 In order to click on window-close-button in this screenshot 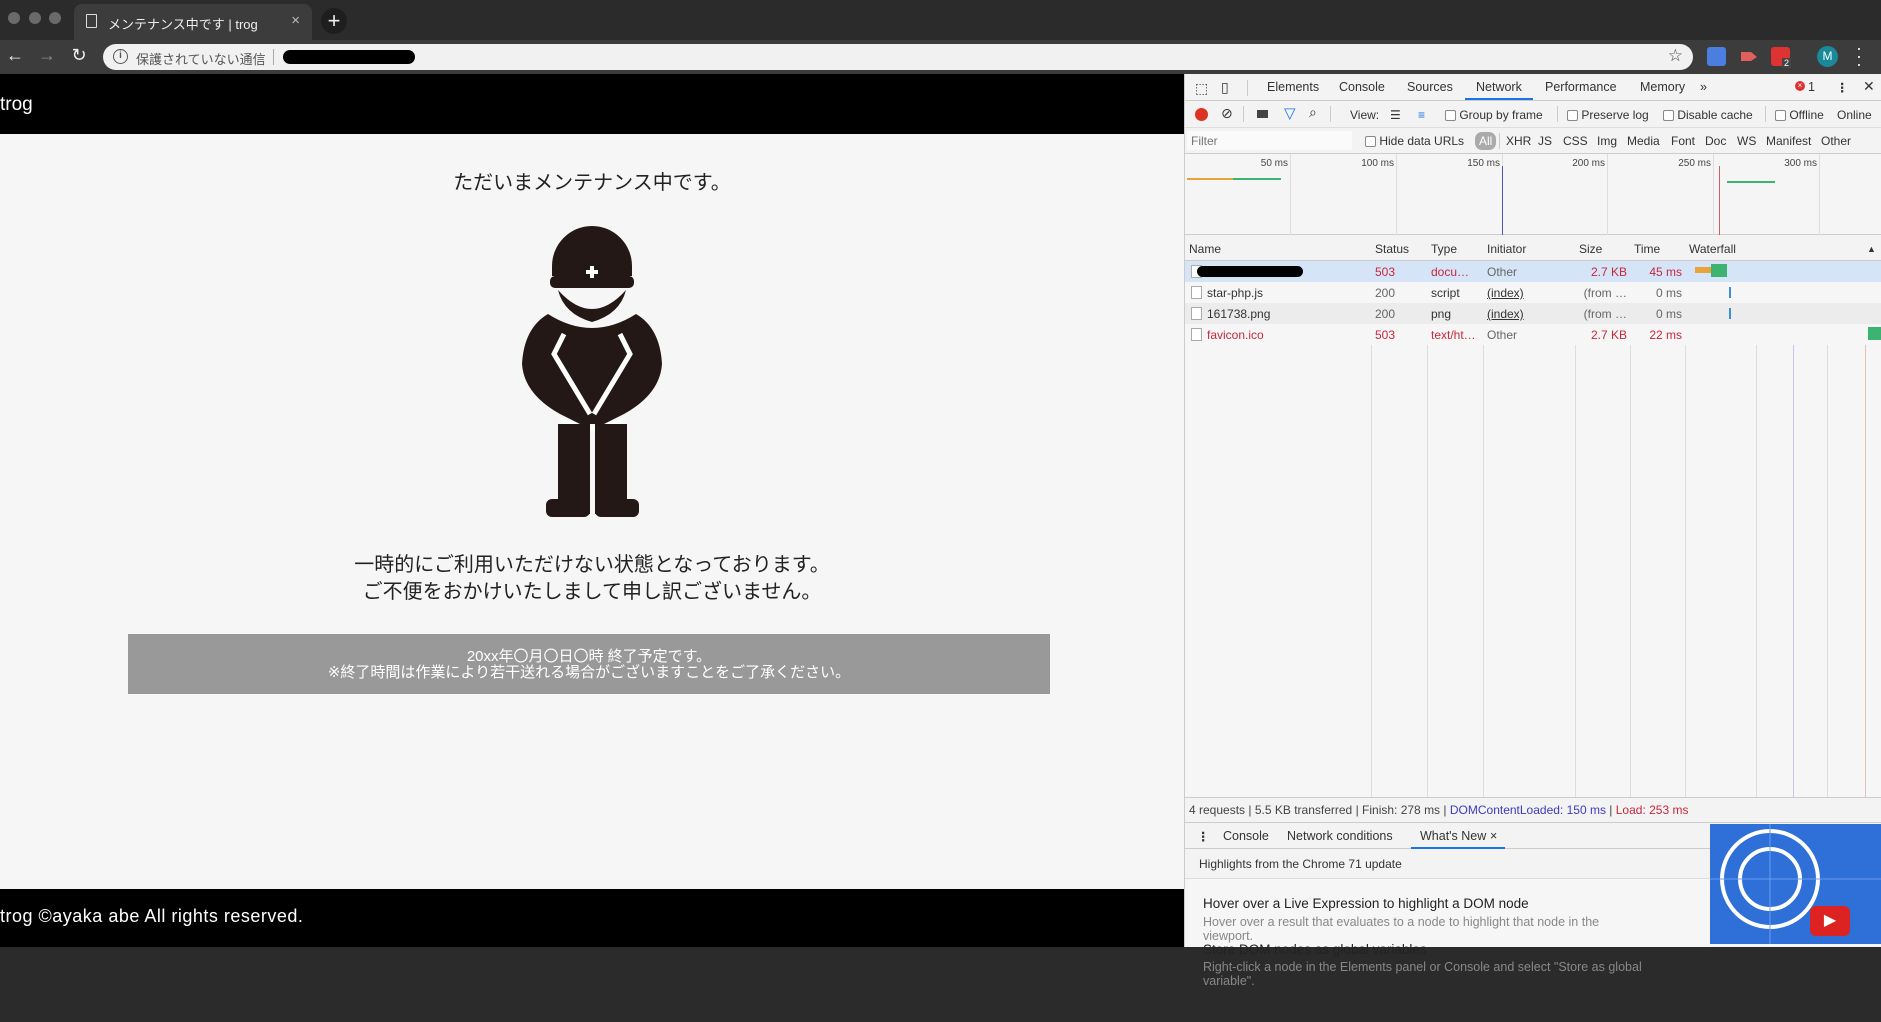, I will do `click(14, 18)`.